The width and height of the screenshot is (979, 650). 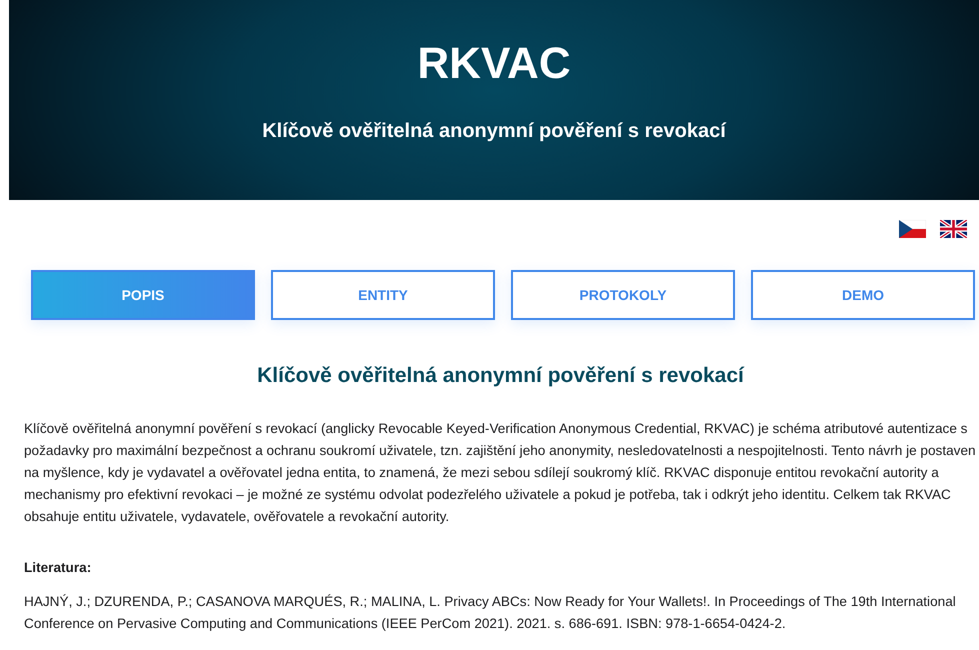 I want to click on reference-text: HAJNÝ, J.; DZURENDA, P.; CASANOVA MARQUÉS, R.; MALINA, L. Privacy ABCs: Now Ready for Your Wallets!. In Proceedings of The 19th International Conference on Pervasive Computing and Communications (IEEE PerCom 2021). 2021. s. 686-691. ISBN: 978-1-6654-0424-2., so click(x=490, y=613).